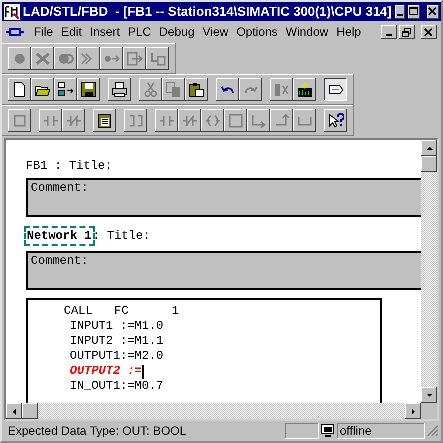  Describe the element at coordinates (122, 311) in the screenshot. I see `code-line: CALL FC 1` at that location.